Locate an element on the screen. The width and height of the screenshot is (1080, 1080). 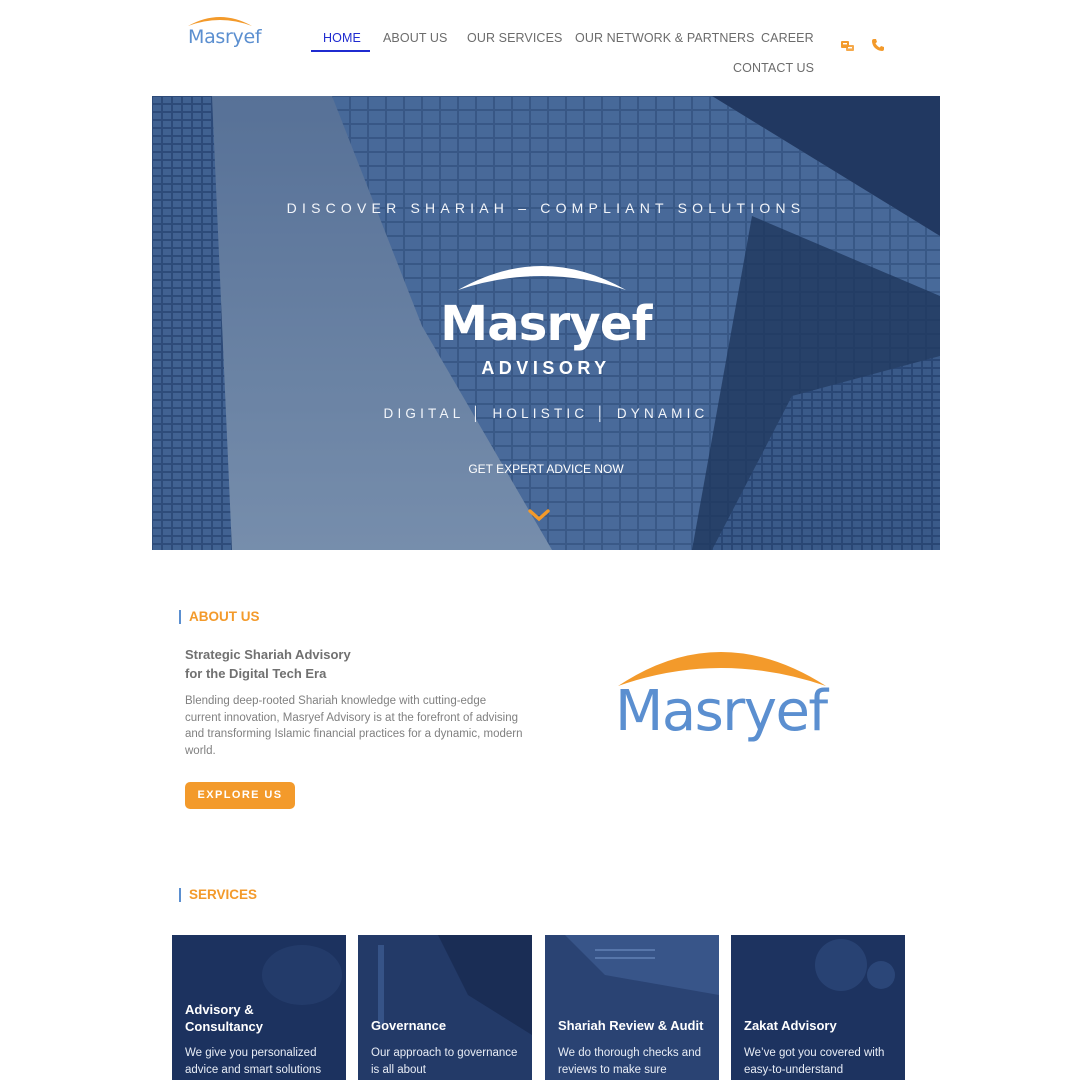
hero-tagline: DISCOVER SHARIAH – COMPLIANT SOLUTIONS is located at coordinates (546, 208).